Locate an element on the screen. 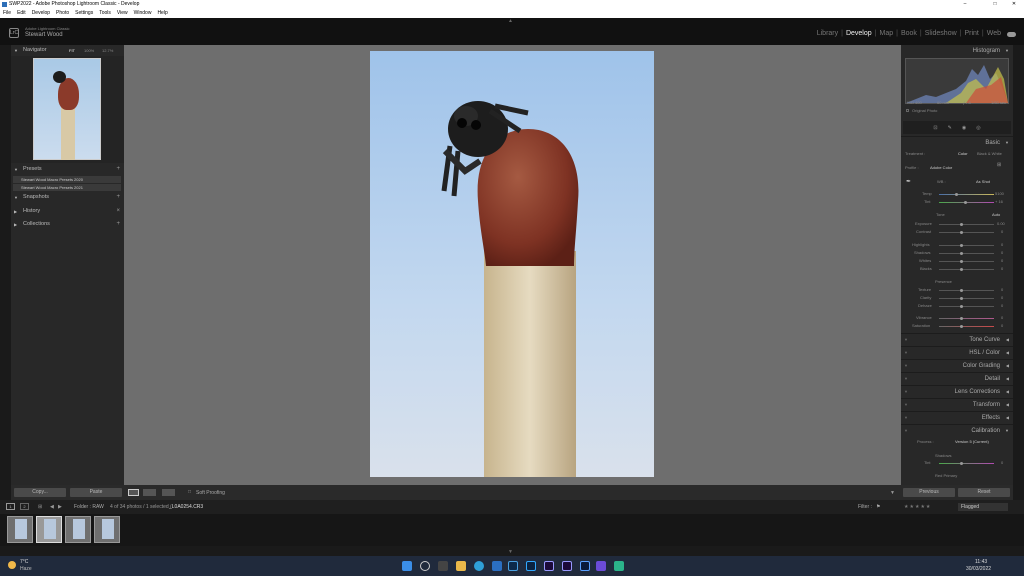  forward-arrow-icon: ▶ is located at coordinates (60, 507).